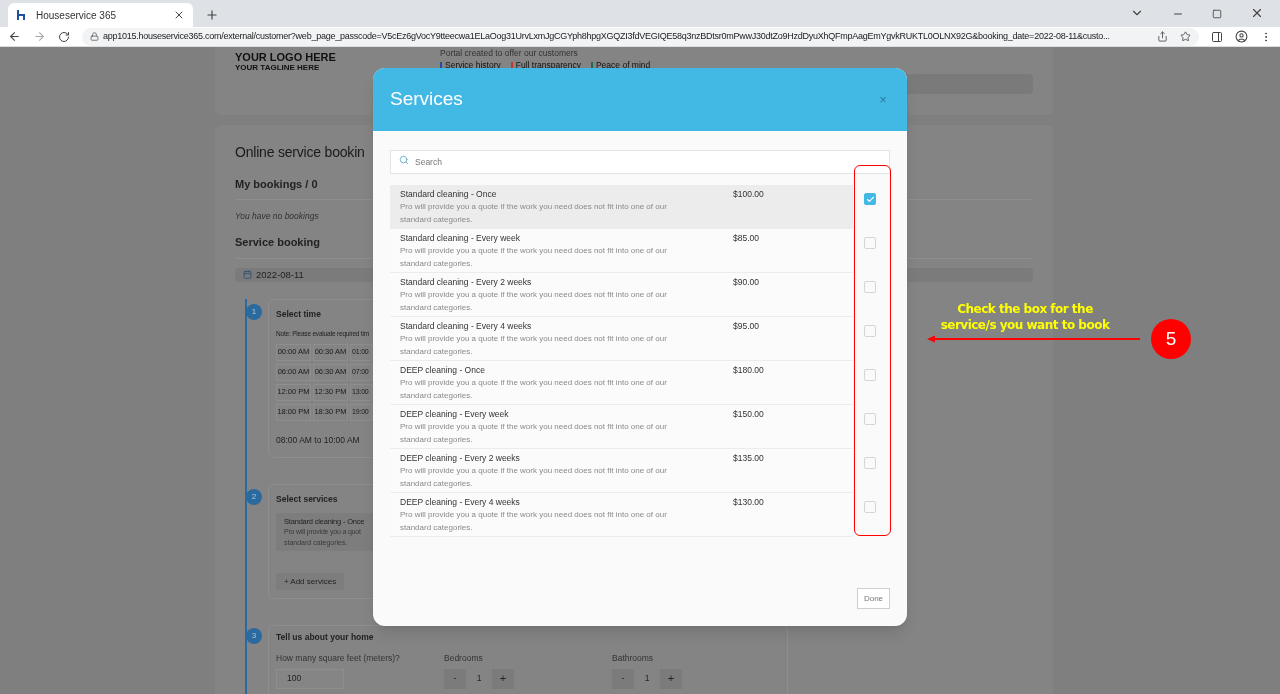 Image resolution: width=1280 pixels, height=694 pixels. Describe the element at coordinates (460, 502) in the screenshot. I see `service-name: DEEP cleaning - Every 4 weeks` at that location.